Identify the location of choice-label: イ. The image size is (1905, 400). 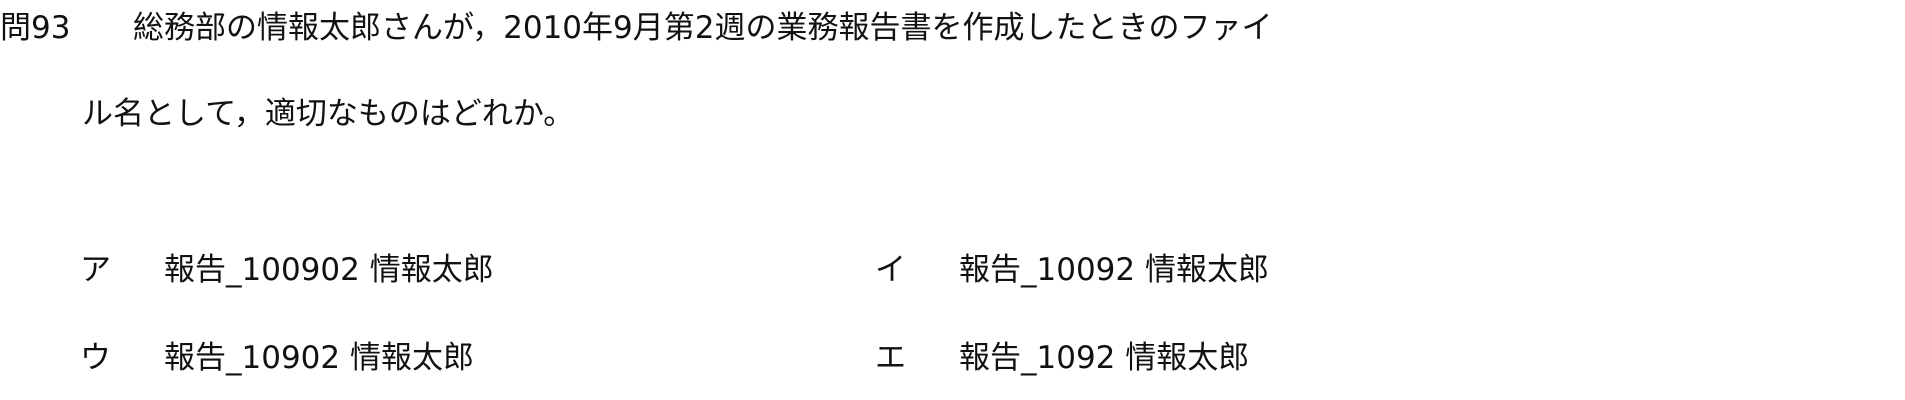
(890, 270).